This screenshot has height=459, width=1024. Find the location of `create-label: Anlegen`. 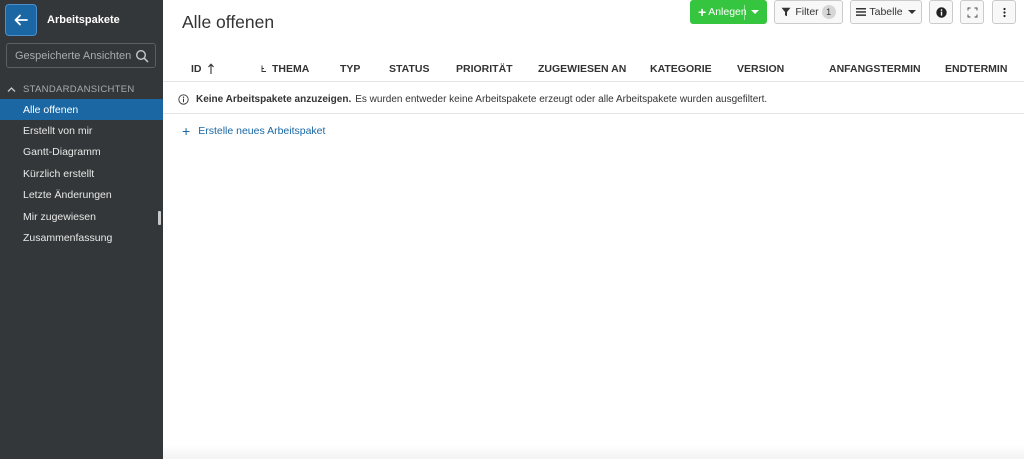

create-label: Anlegen is located at coordinates (727, 12).